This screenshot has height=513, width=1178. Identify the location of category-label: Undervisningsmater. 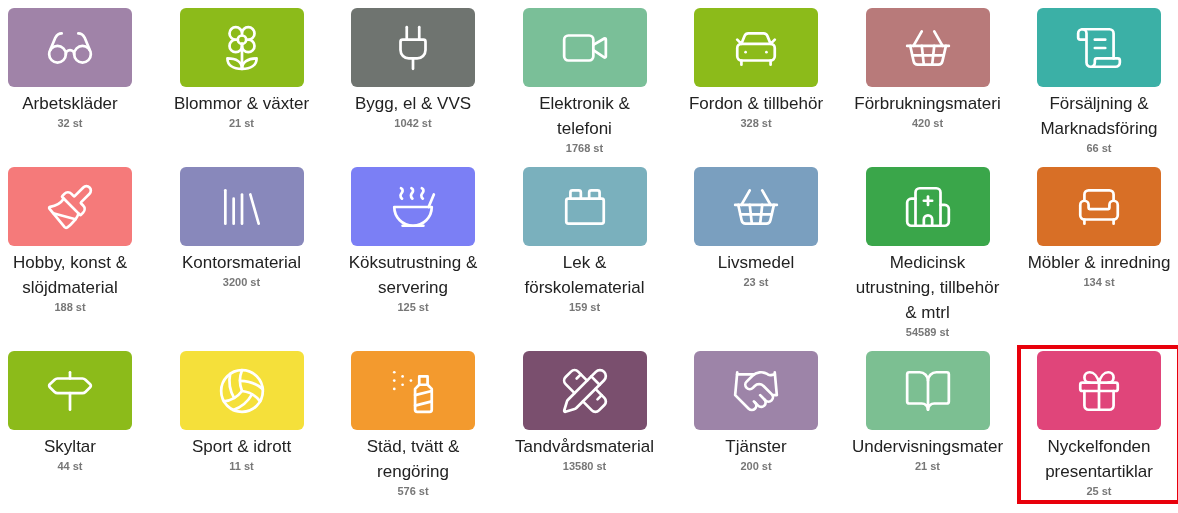
(927, 447).